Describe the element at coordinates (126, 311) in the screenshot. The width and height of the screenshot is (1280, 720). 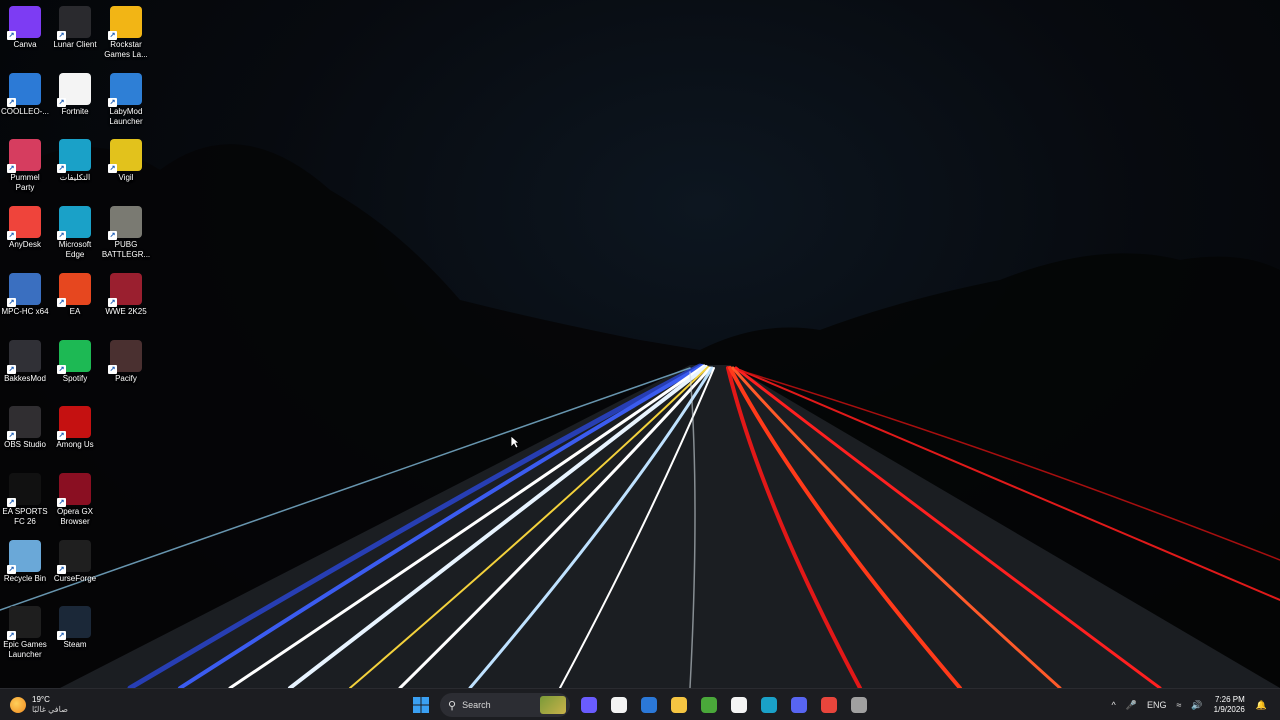
I see `desktop-shortcut-label: WWE 2K25` at that location.